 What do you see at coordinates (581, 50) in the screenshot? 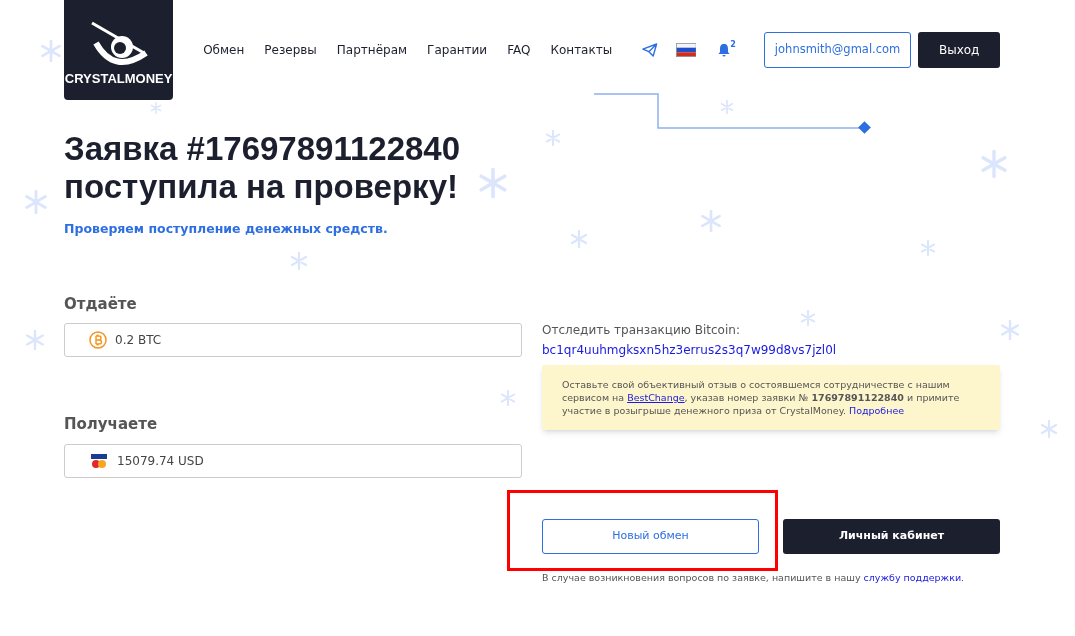
I see `nav-link: Контакты` at bounding box center [581, 50].